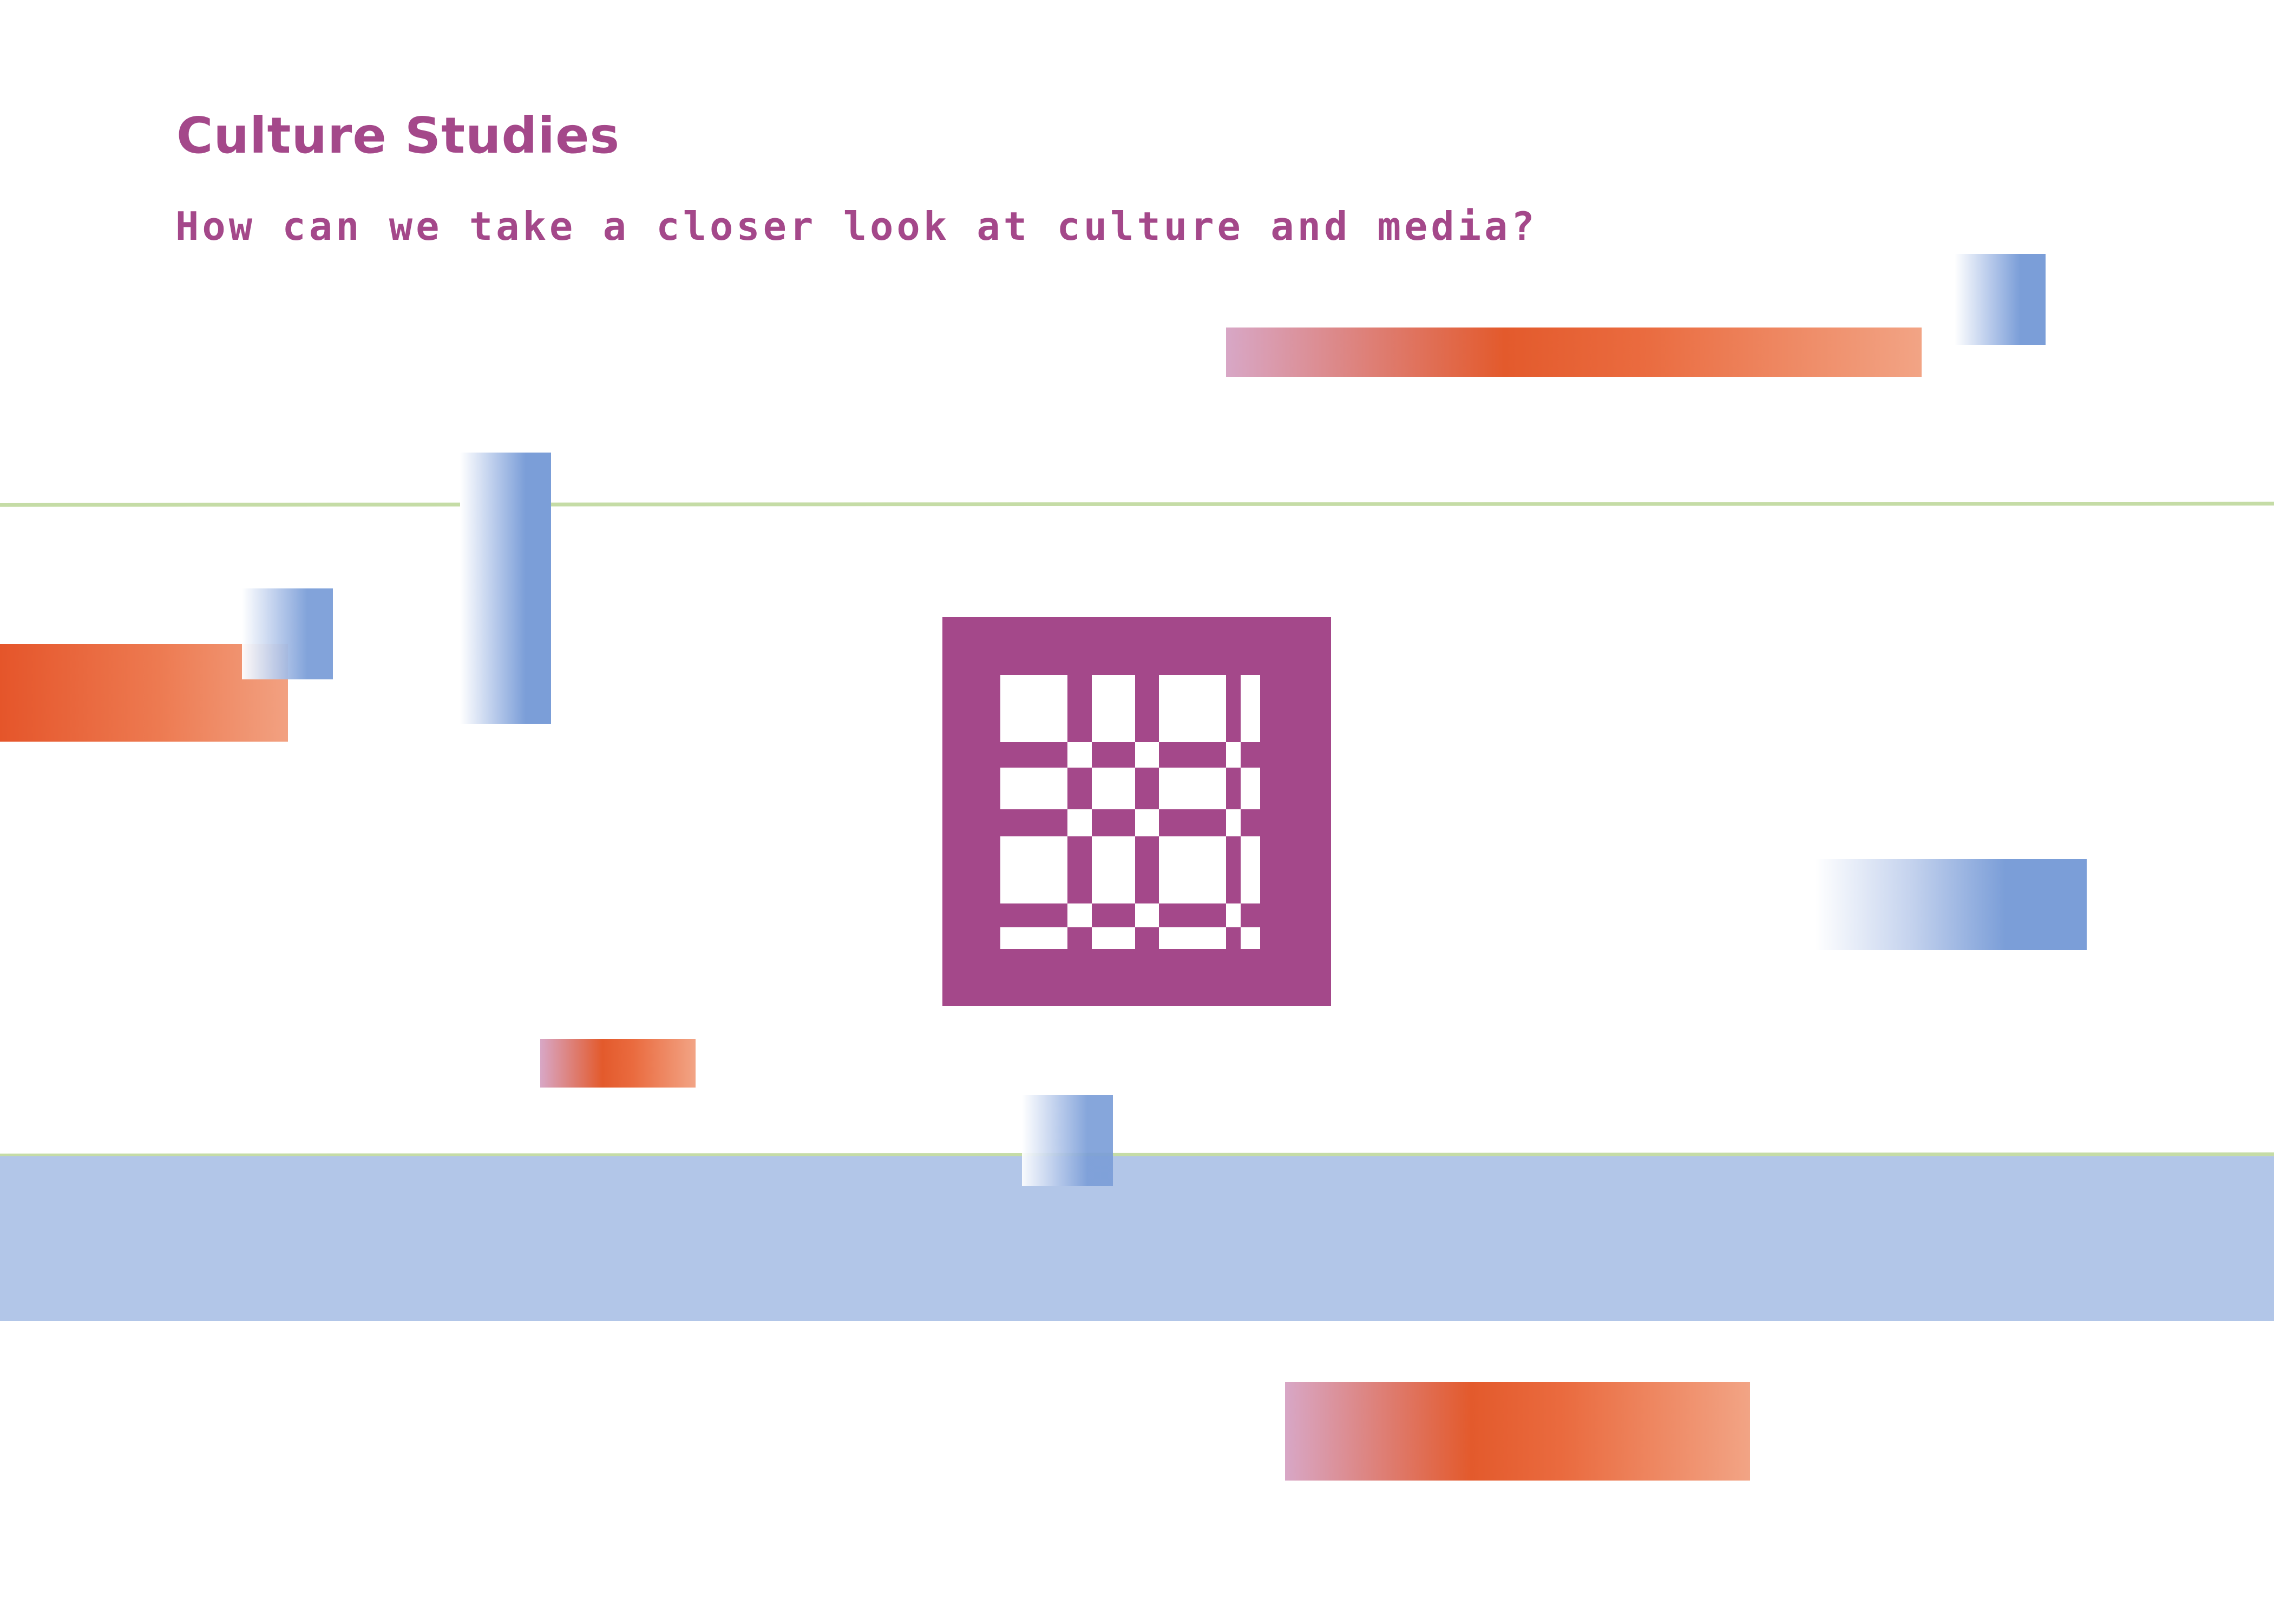 The height and width of the screenshot is (1624, 2274). I want to click on blue-vertical-bar, so click(505, 588).